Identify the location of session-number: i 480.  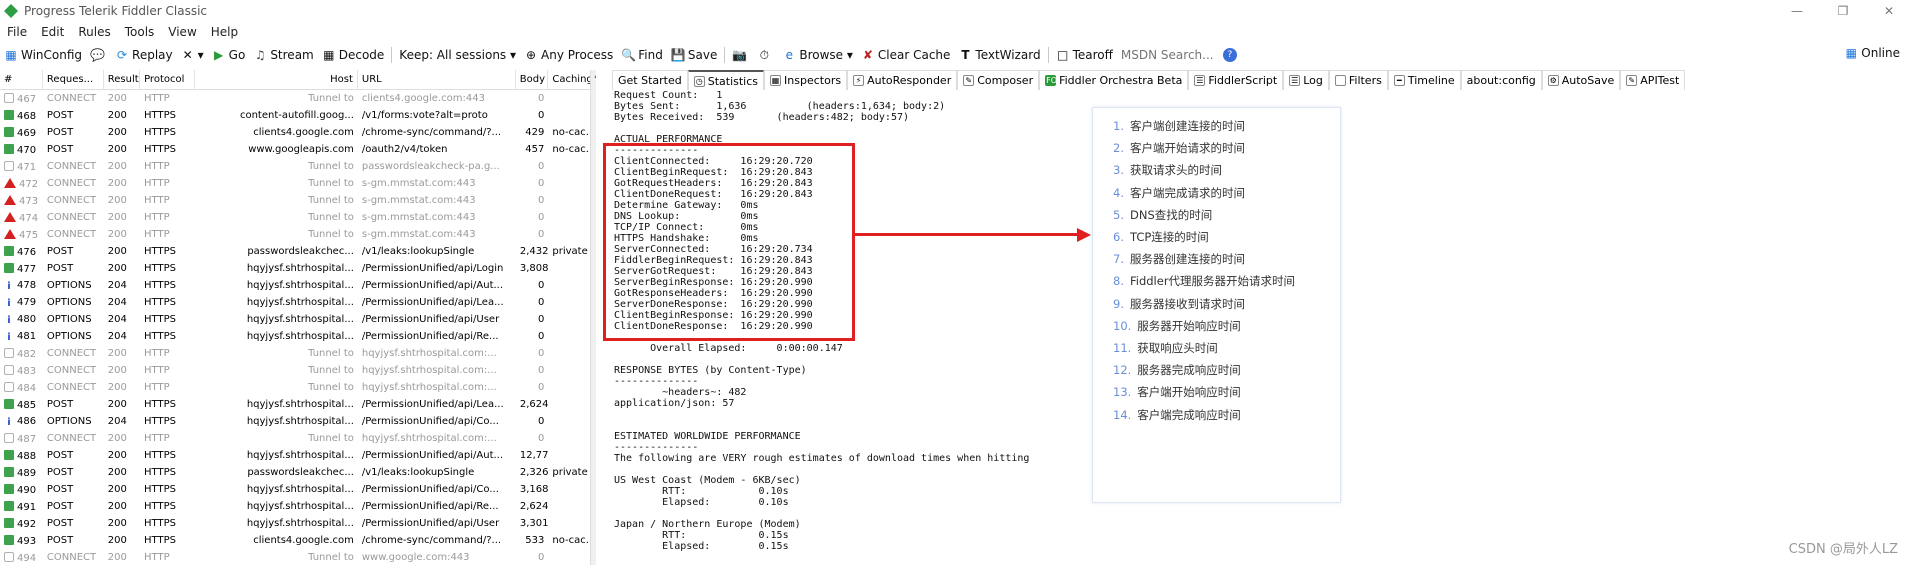
(21, 320).